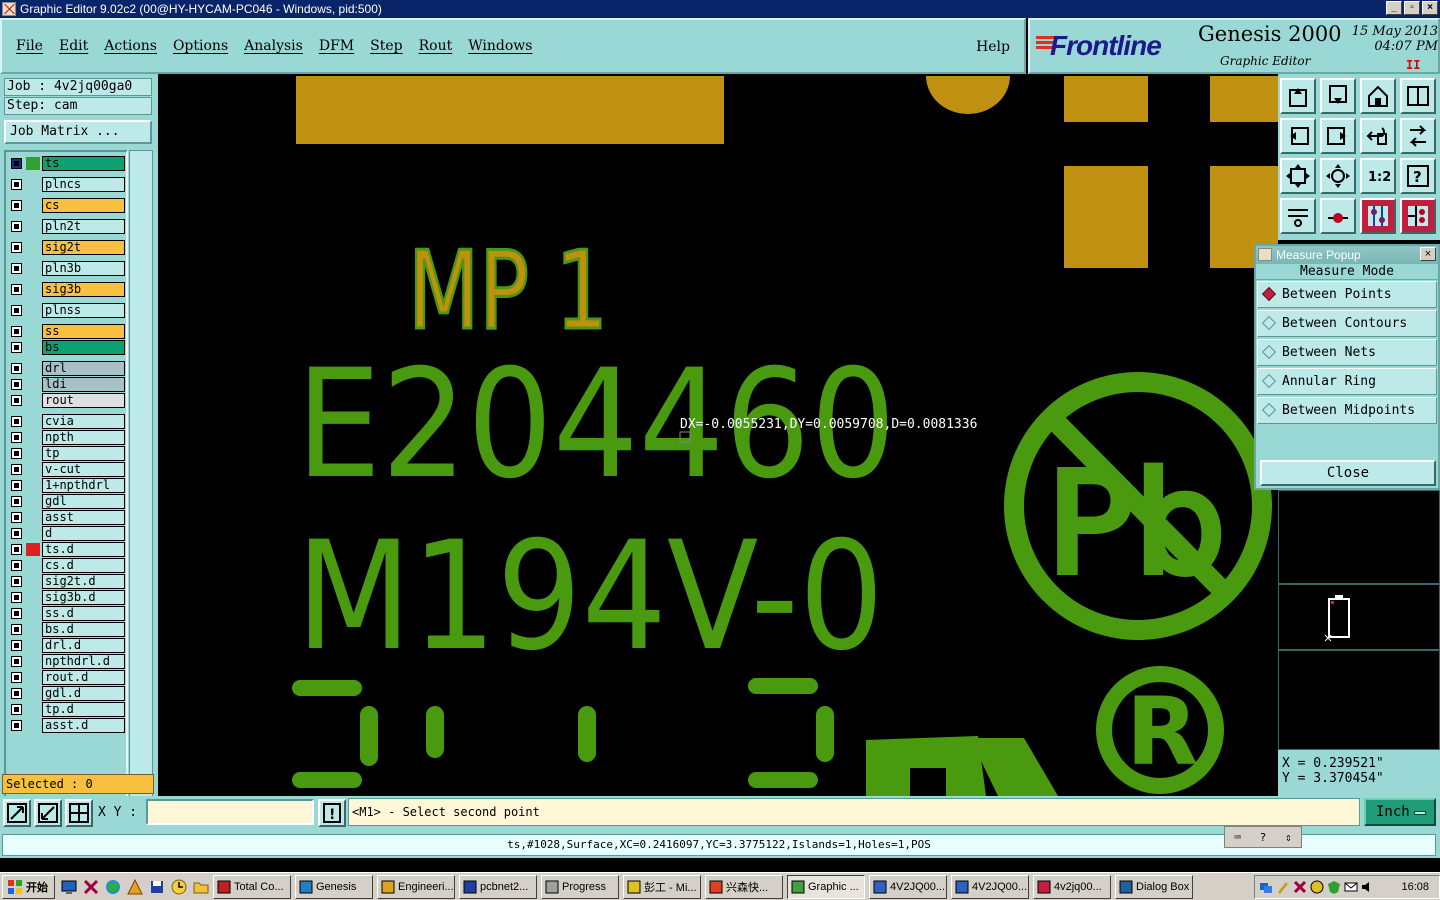 The image size is (1440, 900). I want to click on layer-row-rout: rout, so click(67, 400).